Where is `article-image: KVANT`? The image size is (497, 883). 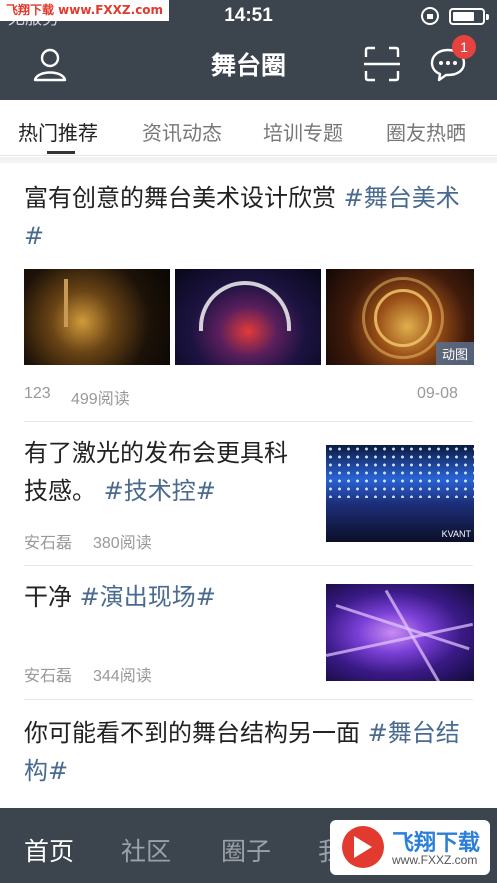 article-image: KVANT is located at coordinates (400, 493).